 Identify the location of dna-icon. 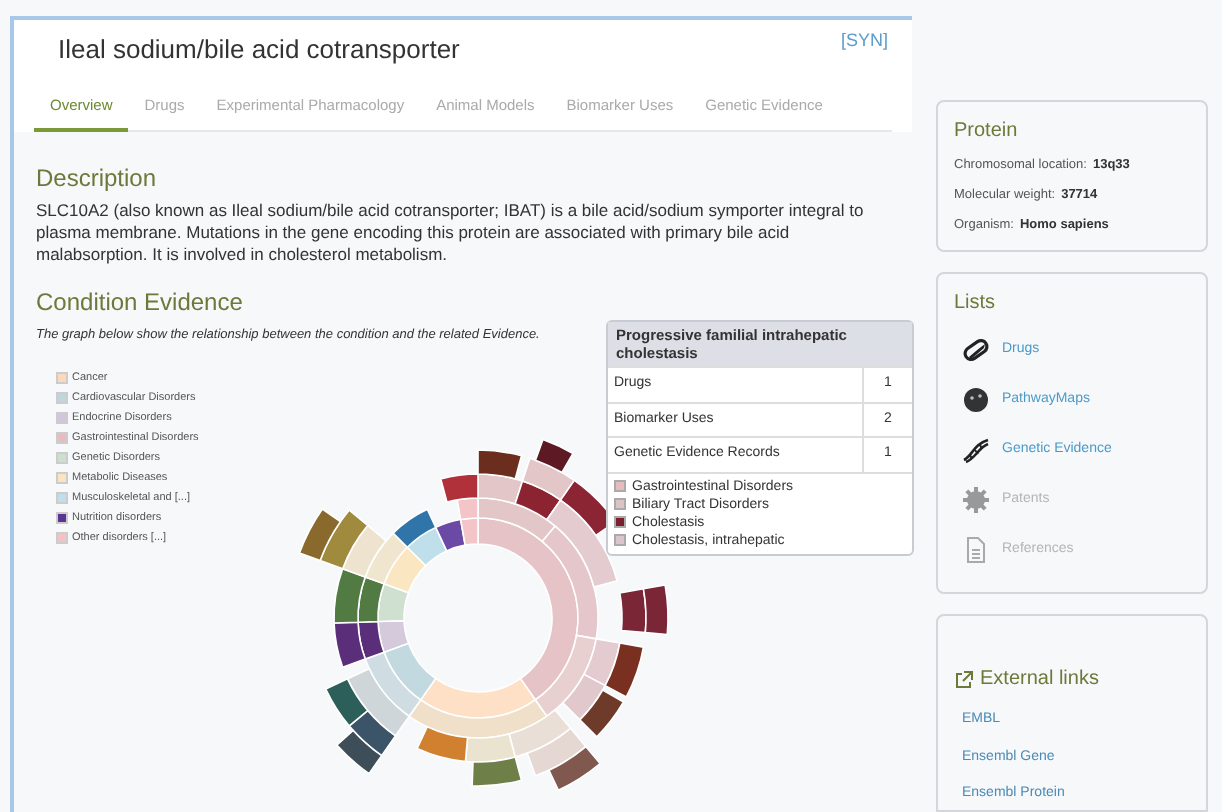
(976, 450).